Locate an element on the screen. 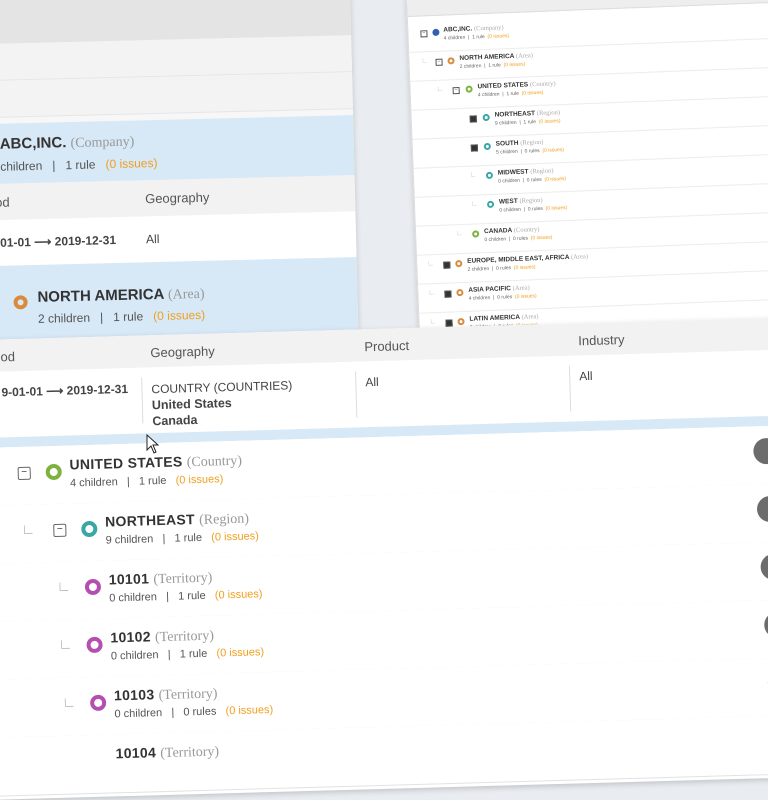 This screenshot has height=800, width=768. node-type: (Area) is located at coordinates (186, 295).